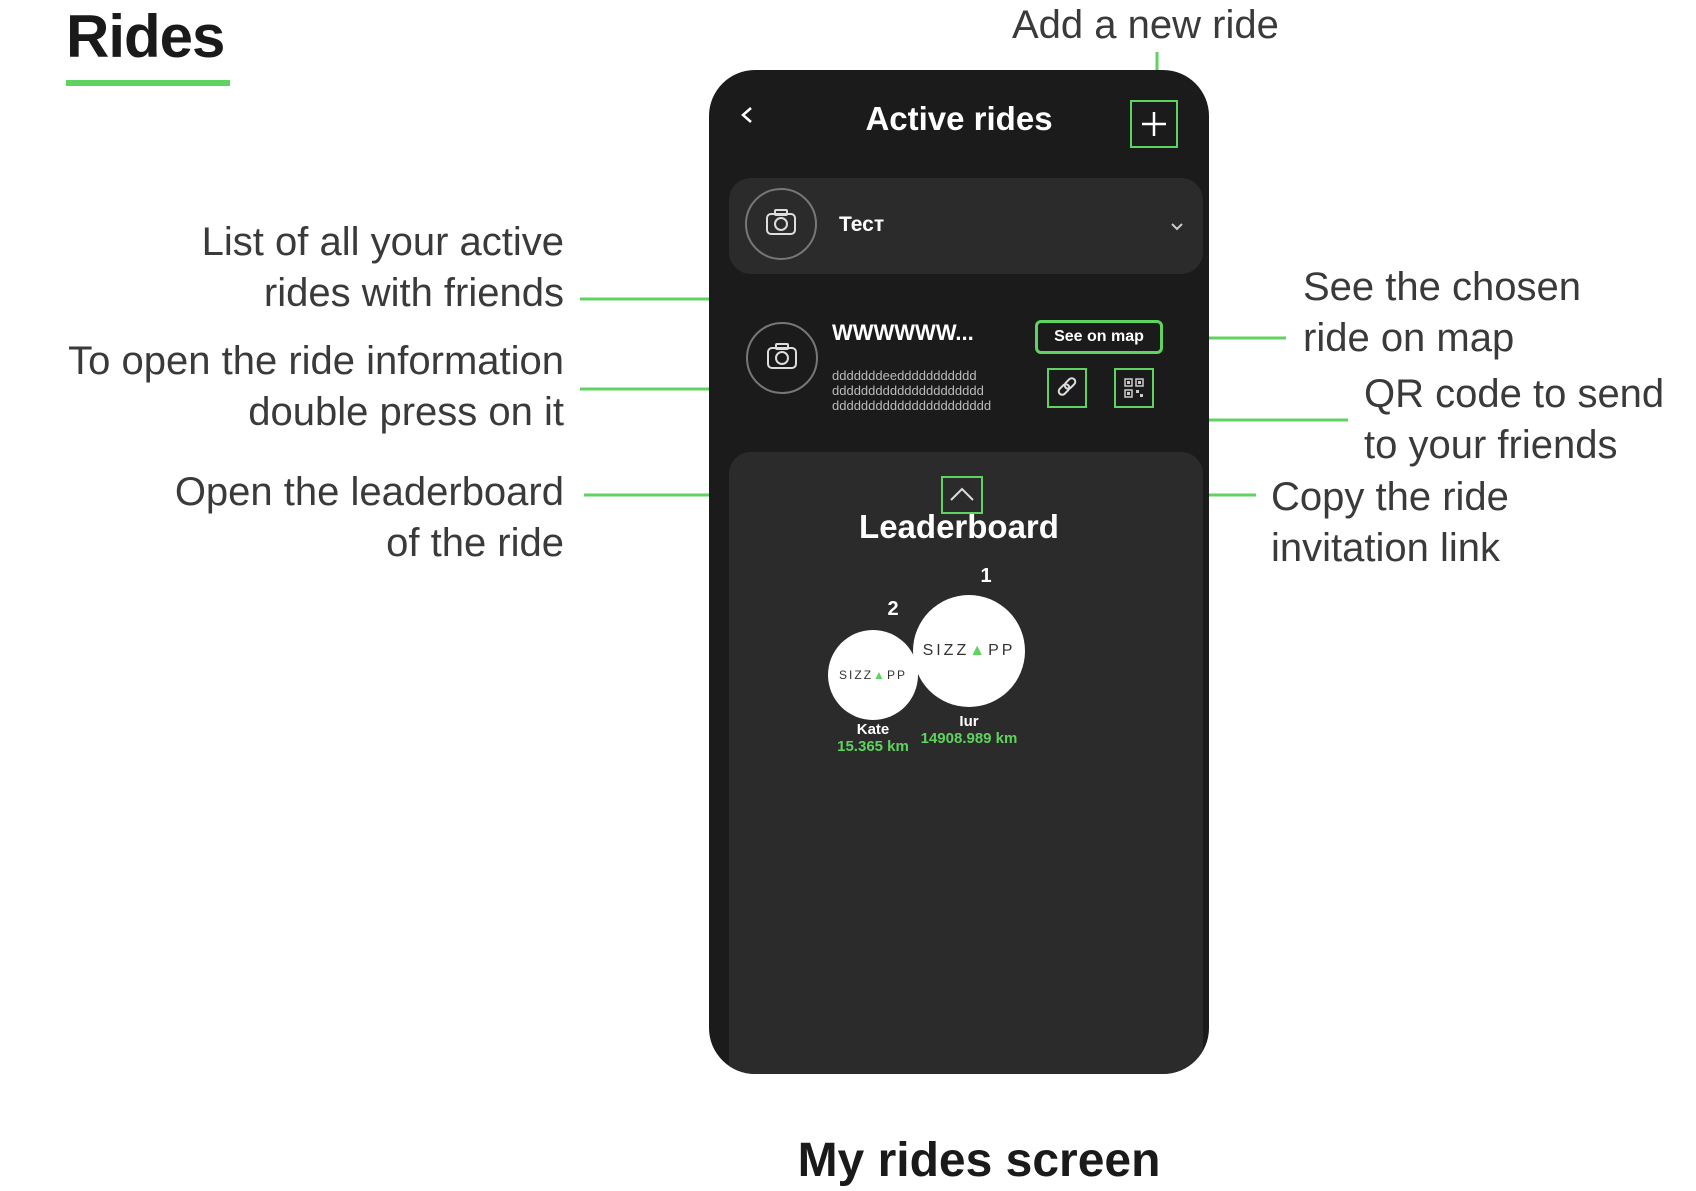 This screenshot has height=1191, width=1696. Describe the element at coordinates (406, 412) in the screenshot. I see `annotation-open-ride-line2: double press on it` at that location.